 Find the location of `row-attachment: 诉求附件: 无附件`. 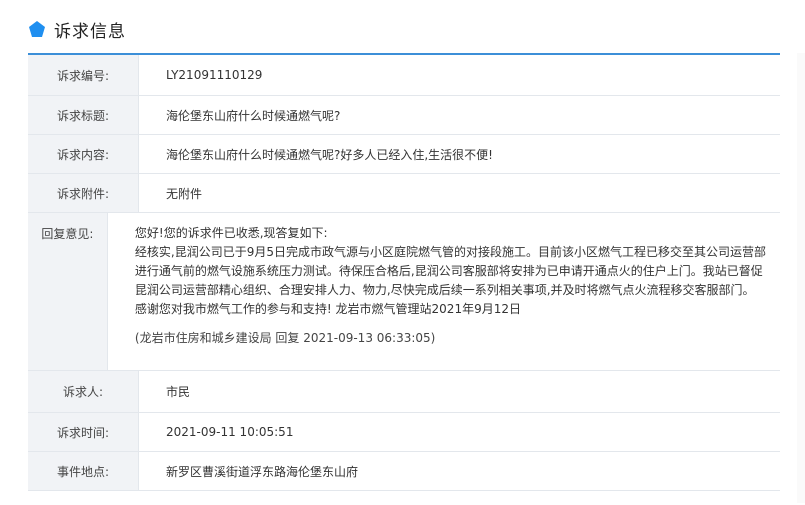

row-attachment: 诉求附件: 无附件 is located at coordinates (404, 193).